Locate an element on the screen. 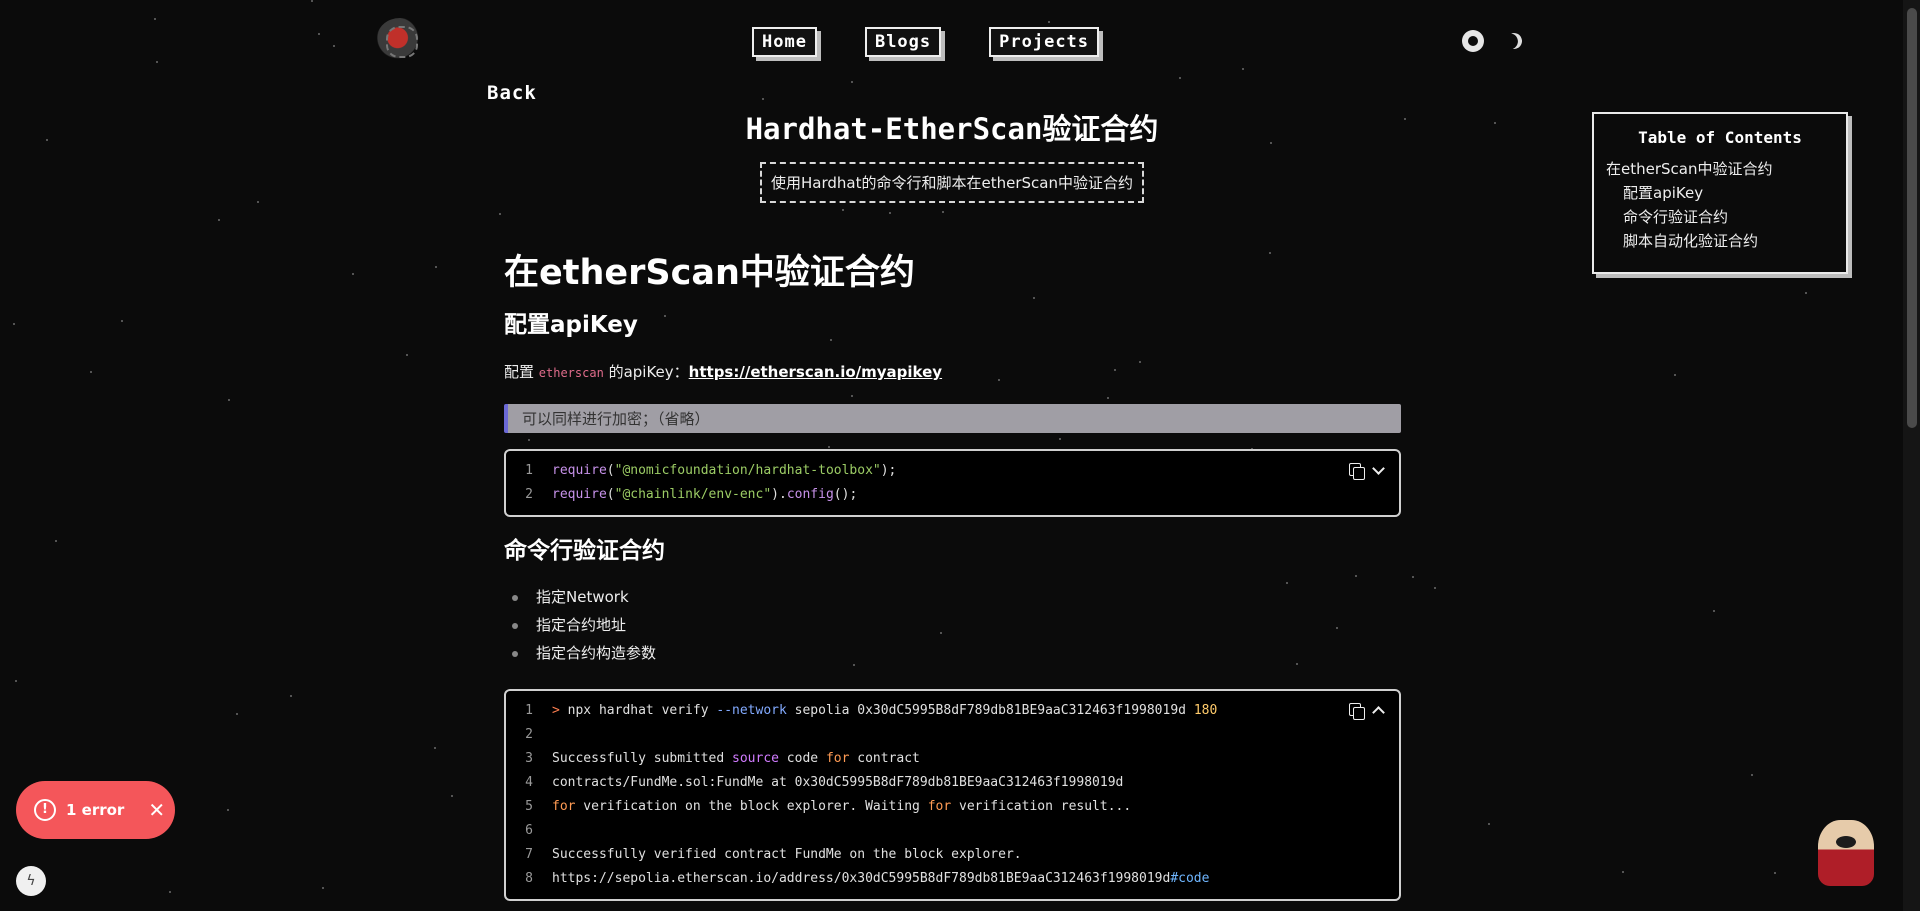 The height and width of the screenshot is (911, 1920). list-item: 指定合约地址 is located at coordinates (952, 625).